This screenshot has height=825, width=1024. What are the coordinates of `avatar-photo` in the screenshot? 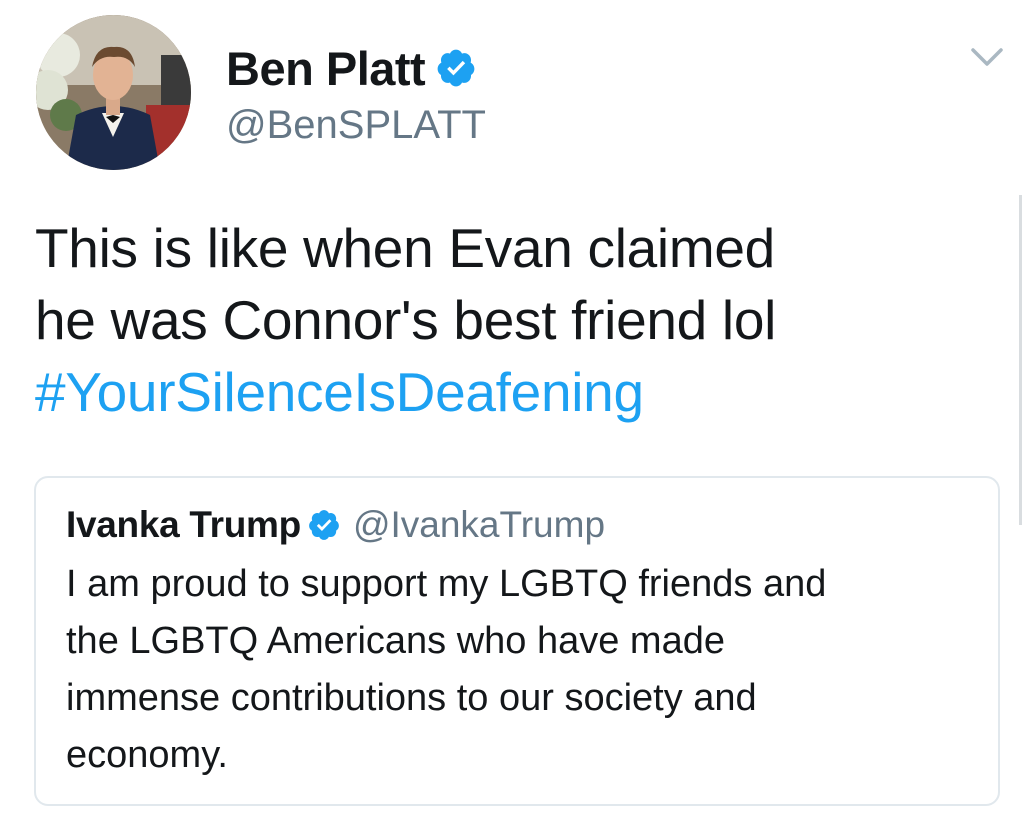 It's located at (113, 92).